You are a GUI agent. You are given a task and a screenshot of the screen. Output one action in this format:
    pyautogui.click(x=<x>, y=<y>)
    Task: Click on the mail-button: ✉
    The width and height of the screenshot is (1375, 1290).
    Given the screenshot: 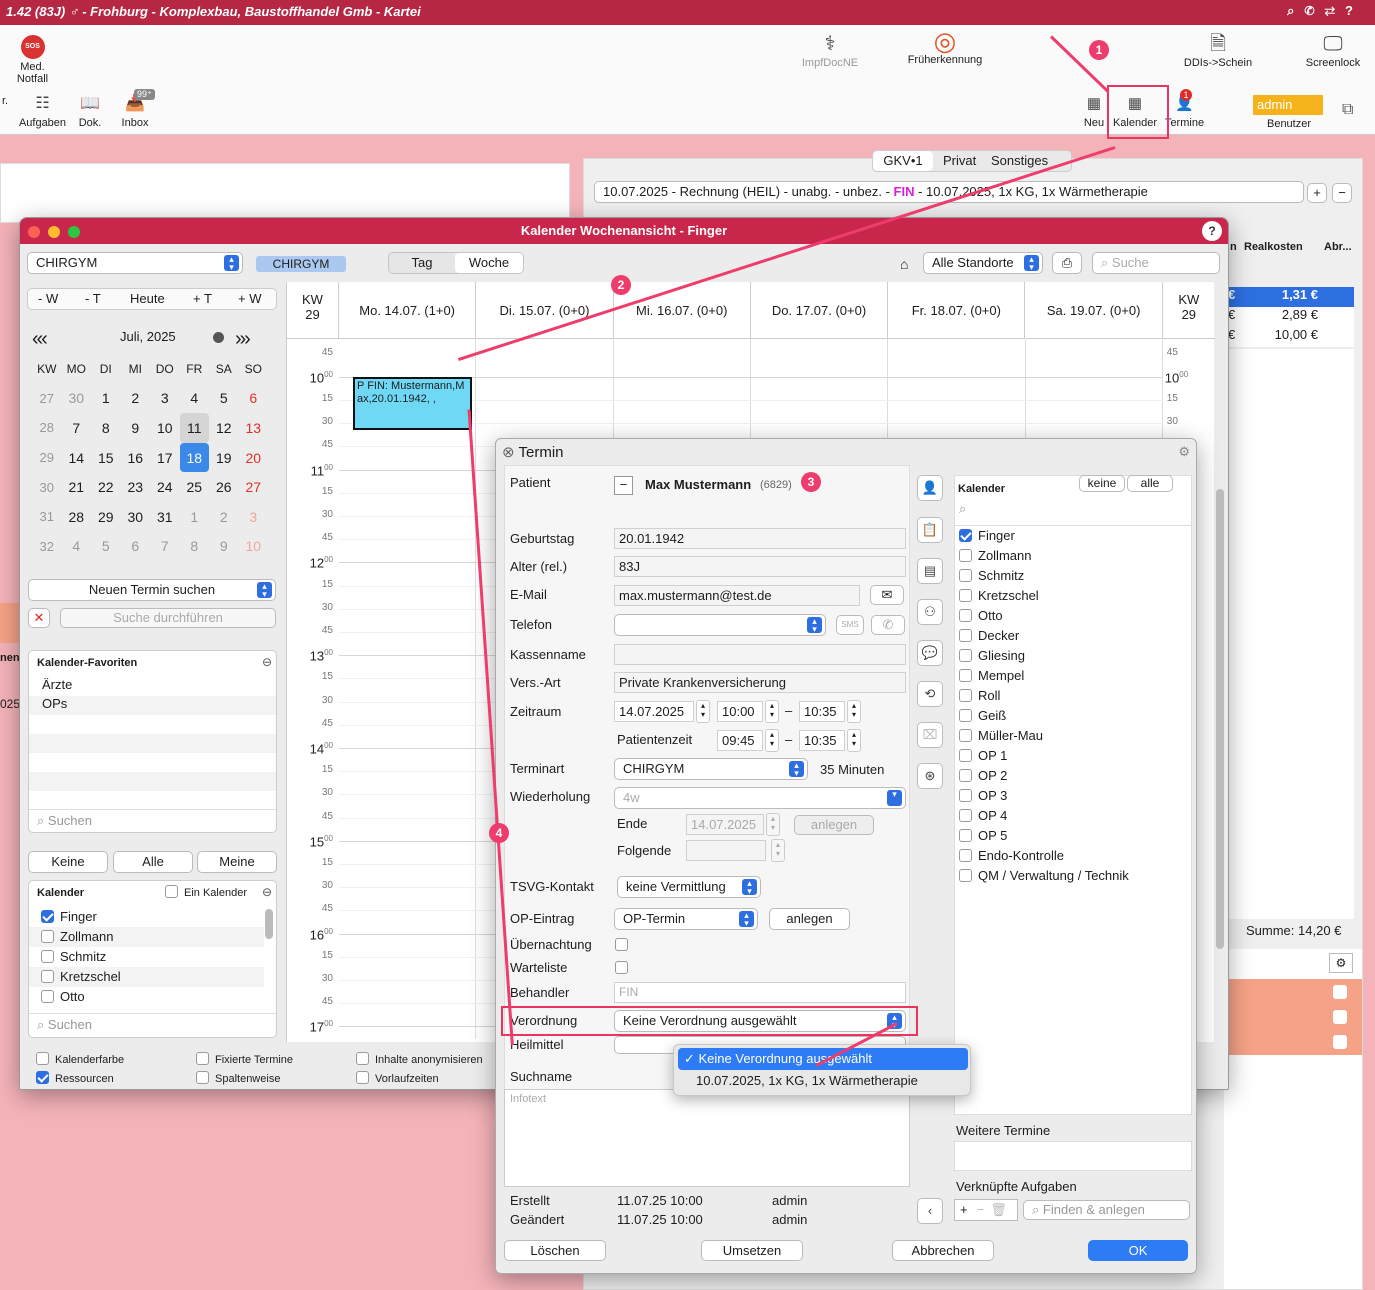 What is the action you would take?
    pyautogui.click(x=887, y=595)
    